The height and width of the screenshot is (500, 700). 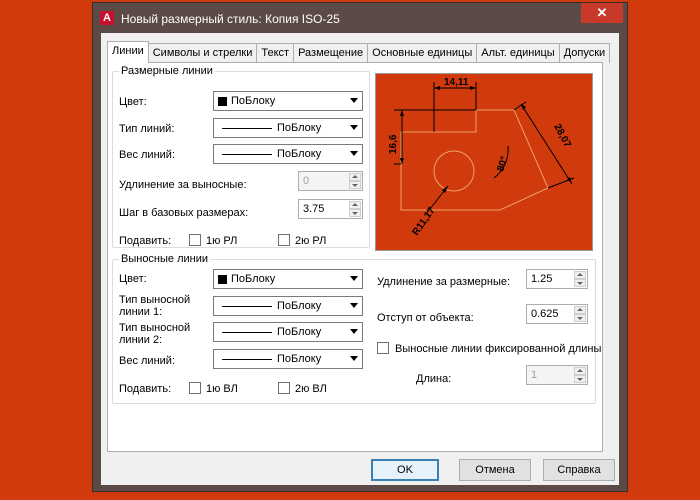 I want to click on ext-linetype2-select: ПоБлоку, so click(x=288, y=332).